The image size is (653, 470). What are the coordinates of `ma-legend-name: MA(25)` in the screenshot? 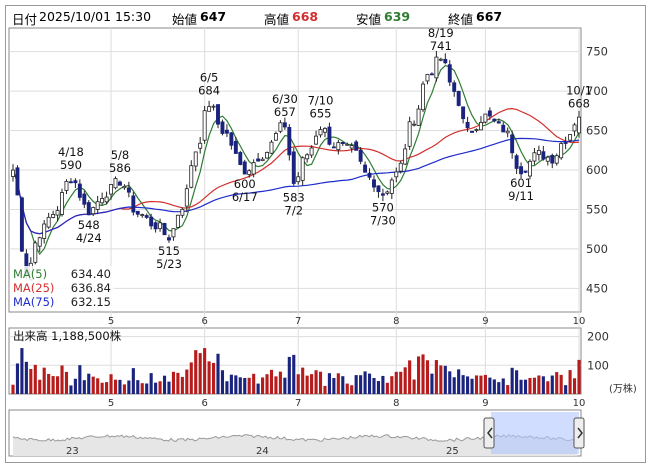 It's located at (33, 288).